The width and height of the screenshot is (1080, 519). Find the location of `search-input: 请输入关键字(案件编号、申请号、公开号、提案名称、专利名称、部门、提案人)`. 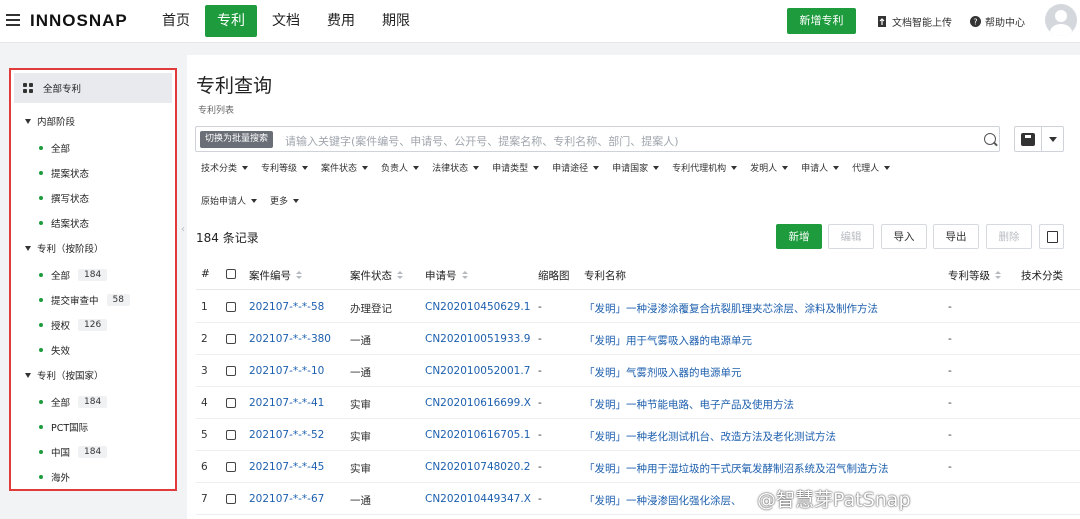

search-input: 请输入关键字(案件编号、申请号、公开号、提案名称、专利名称、部门、提案人) is located at coordinates (482, 141).